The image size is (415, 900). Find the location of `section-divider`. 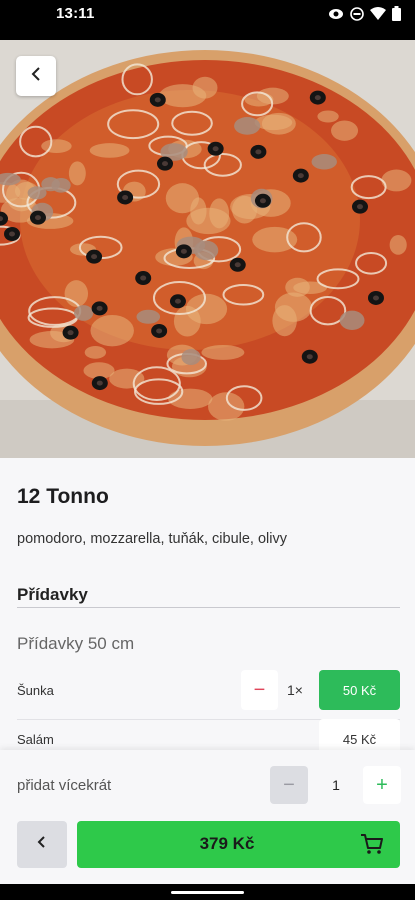

section-divider is located at coordinates (208, 607).